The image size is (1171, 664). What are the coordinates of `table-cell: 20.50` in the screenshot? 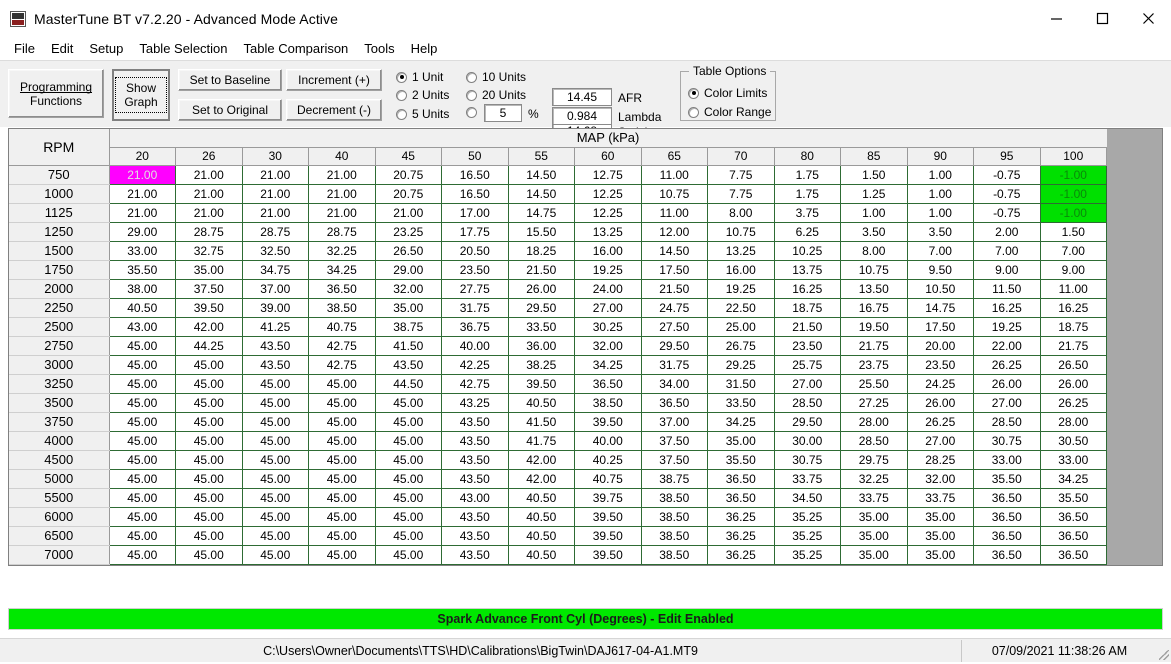 It's located at (475, 251).